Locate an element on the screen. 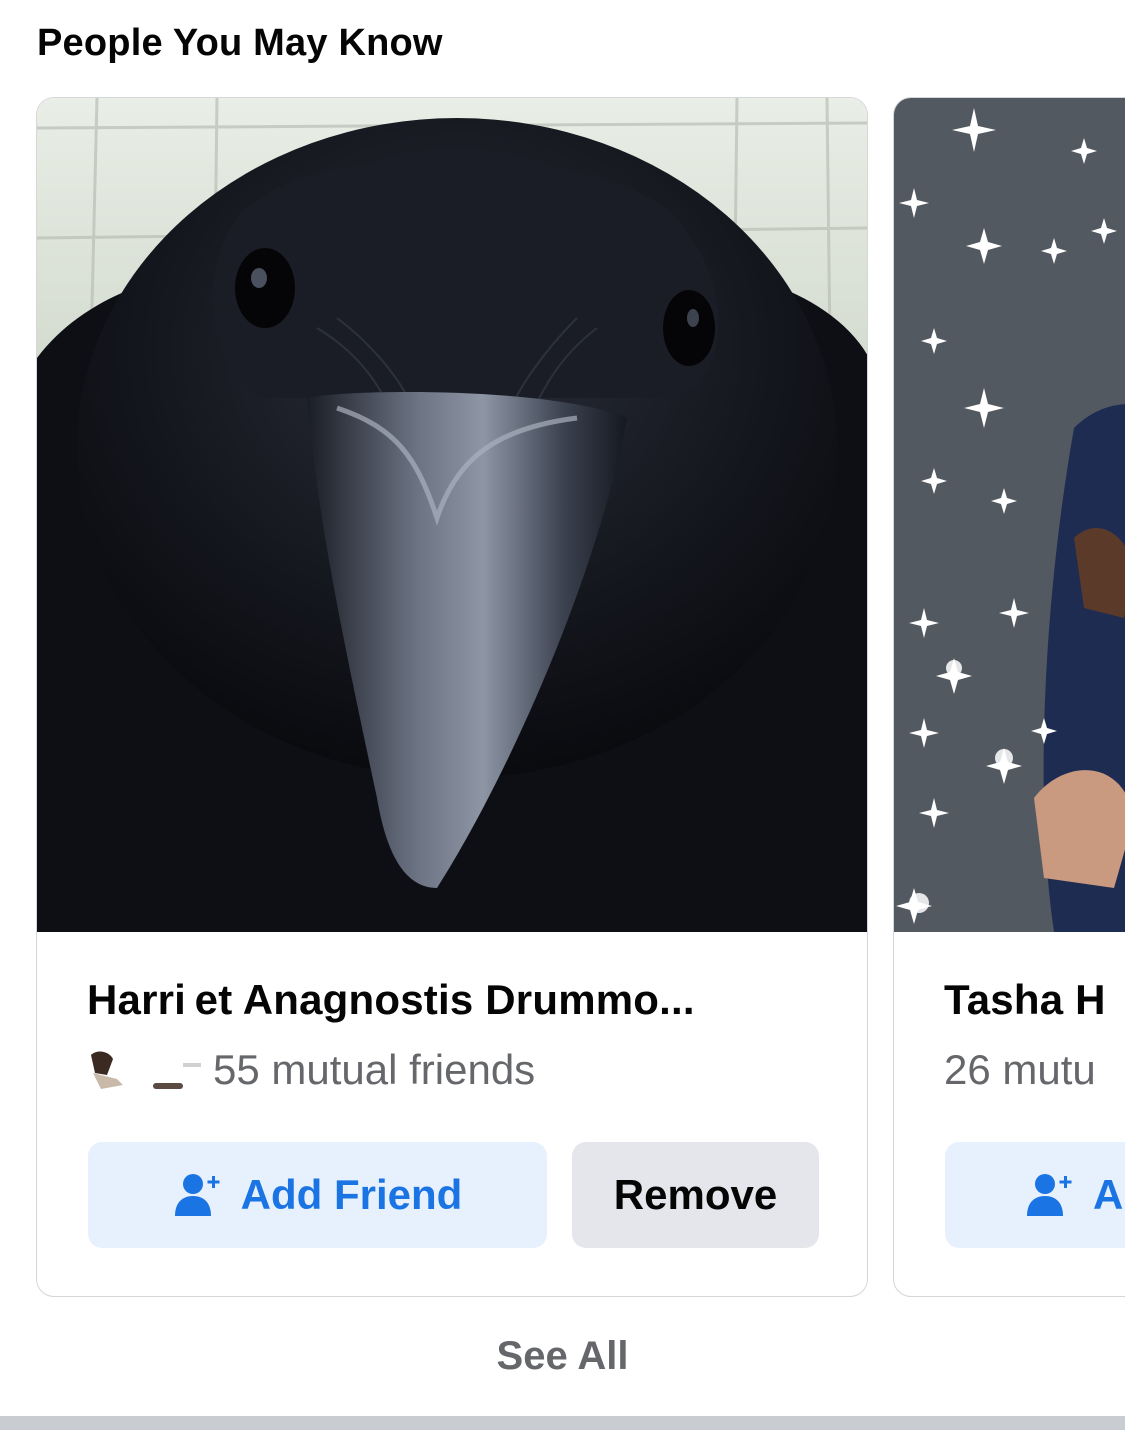 Image resolution: width=1125 pixels, height=1430 pixels. mutual-friends-count: 55 mutual friends is located at coordinates (374, 1069).